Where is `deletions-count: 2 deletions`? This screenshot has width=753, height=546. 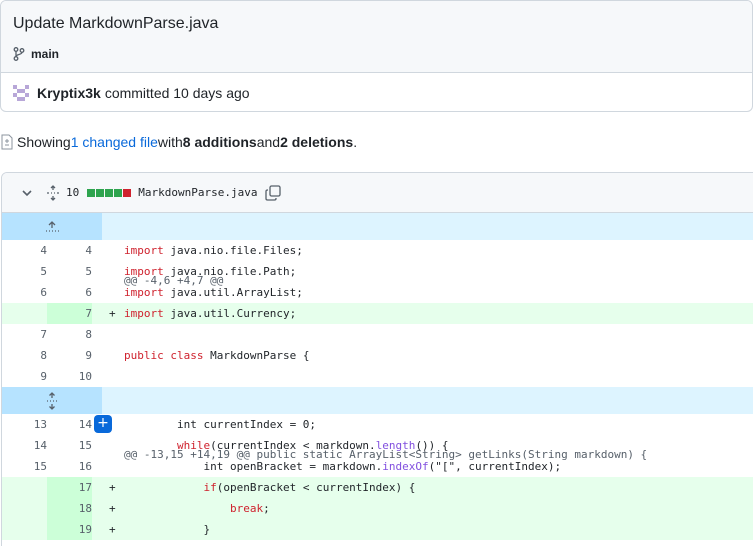
deletions-count: 2 deletions is located at coordinates (317, 142).